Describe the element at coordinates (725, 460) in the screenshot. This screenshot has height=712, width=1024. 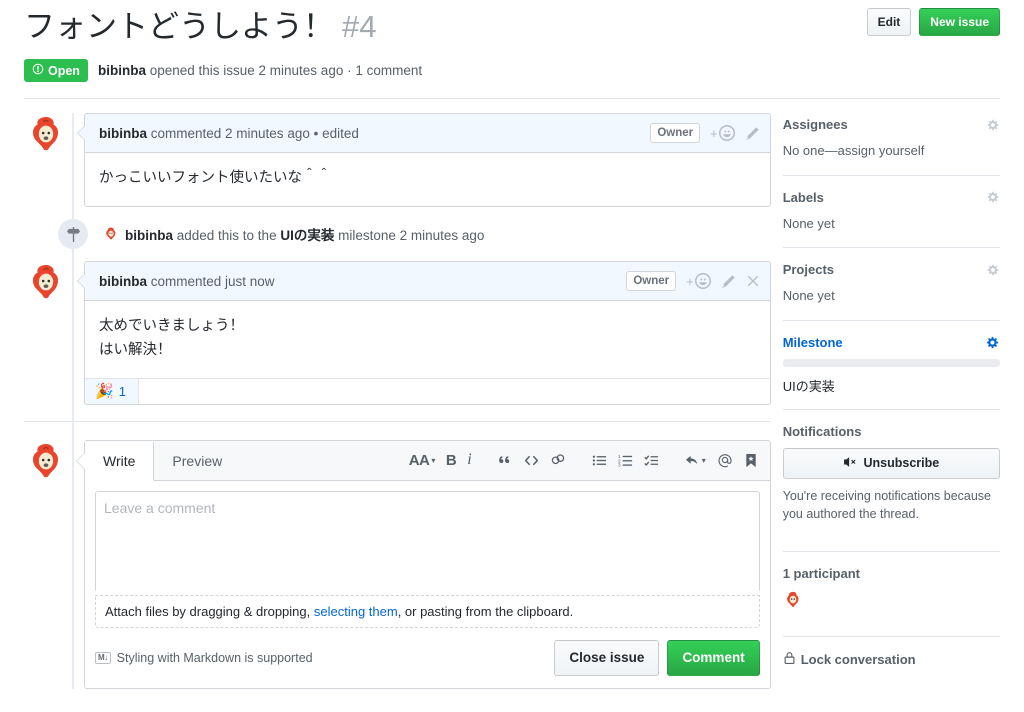
I see `mention-icon` at that location.